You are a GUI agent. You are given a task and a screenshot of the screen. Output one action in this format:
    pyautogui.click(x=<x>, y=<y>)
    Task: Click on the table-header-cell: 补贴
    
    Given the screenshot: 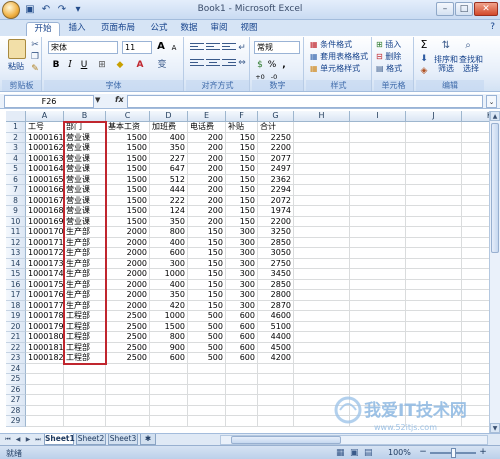 What is the action you would take?
    pyautogui.click(x=242, y=127)
    